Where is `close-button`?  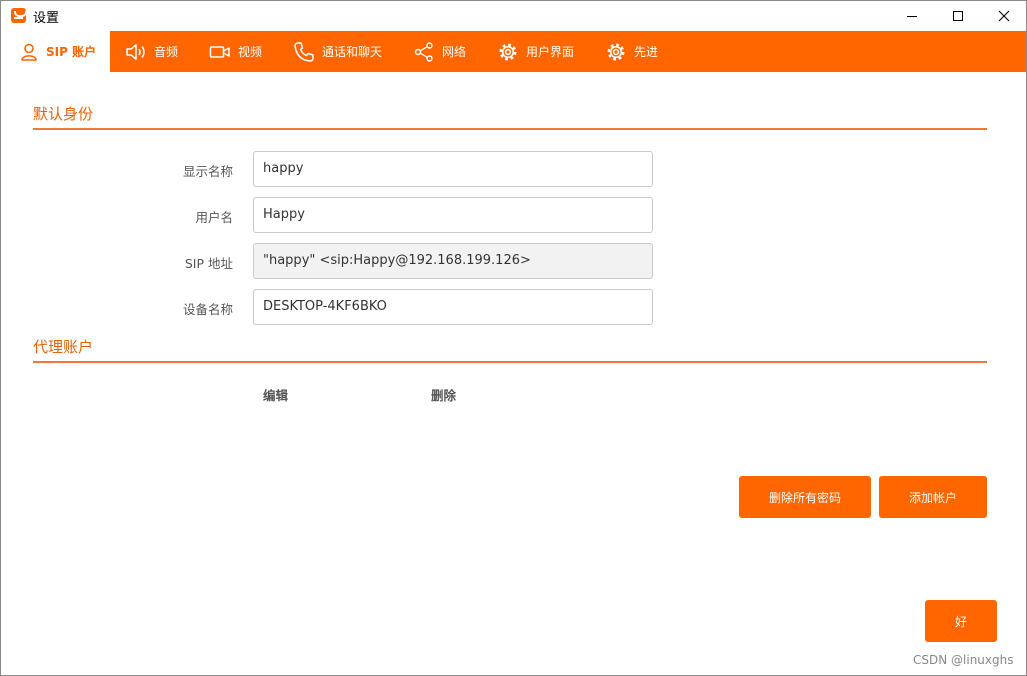
close-button is located at coordinates (1004, 16).